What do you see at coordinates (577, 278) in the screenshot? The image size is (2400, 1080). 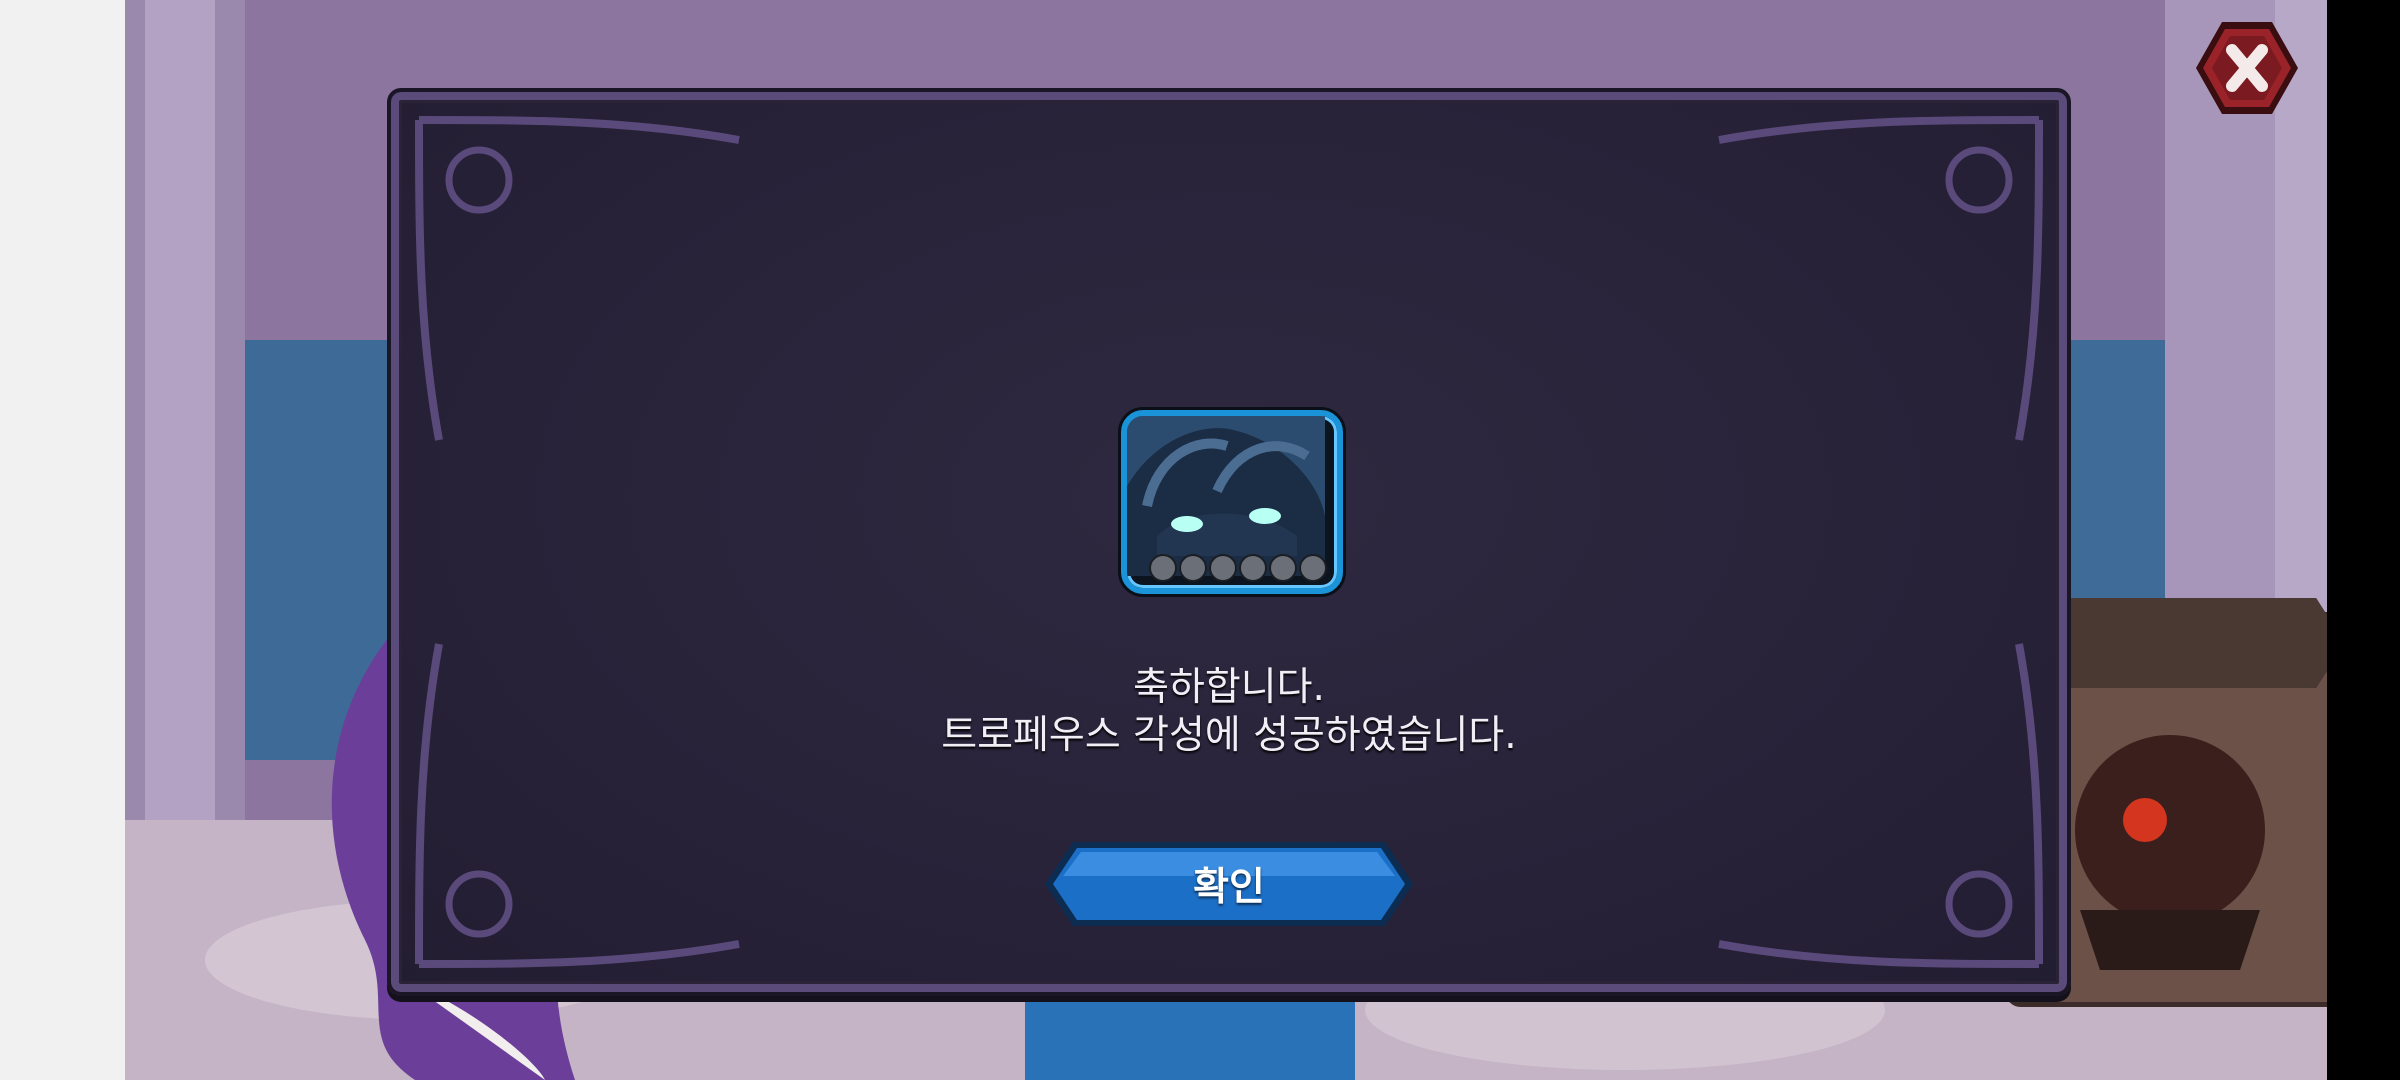 I see `ornament-corner-top-left` at bounding box center [577, 278].